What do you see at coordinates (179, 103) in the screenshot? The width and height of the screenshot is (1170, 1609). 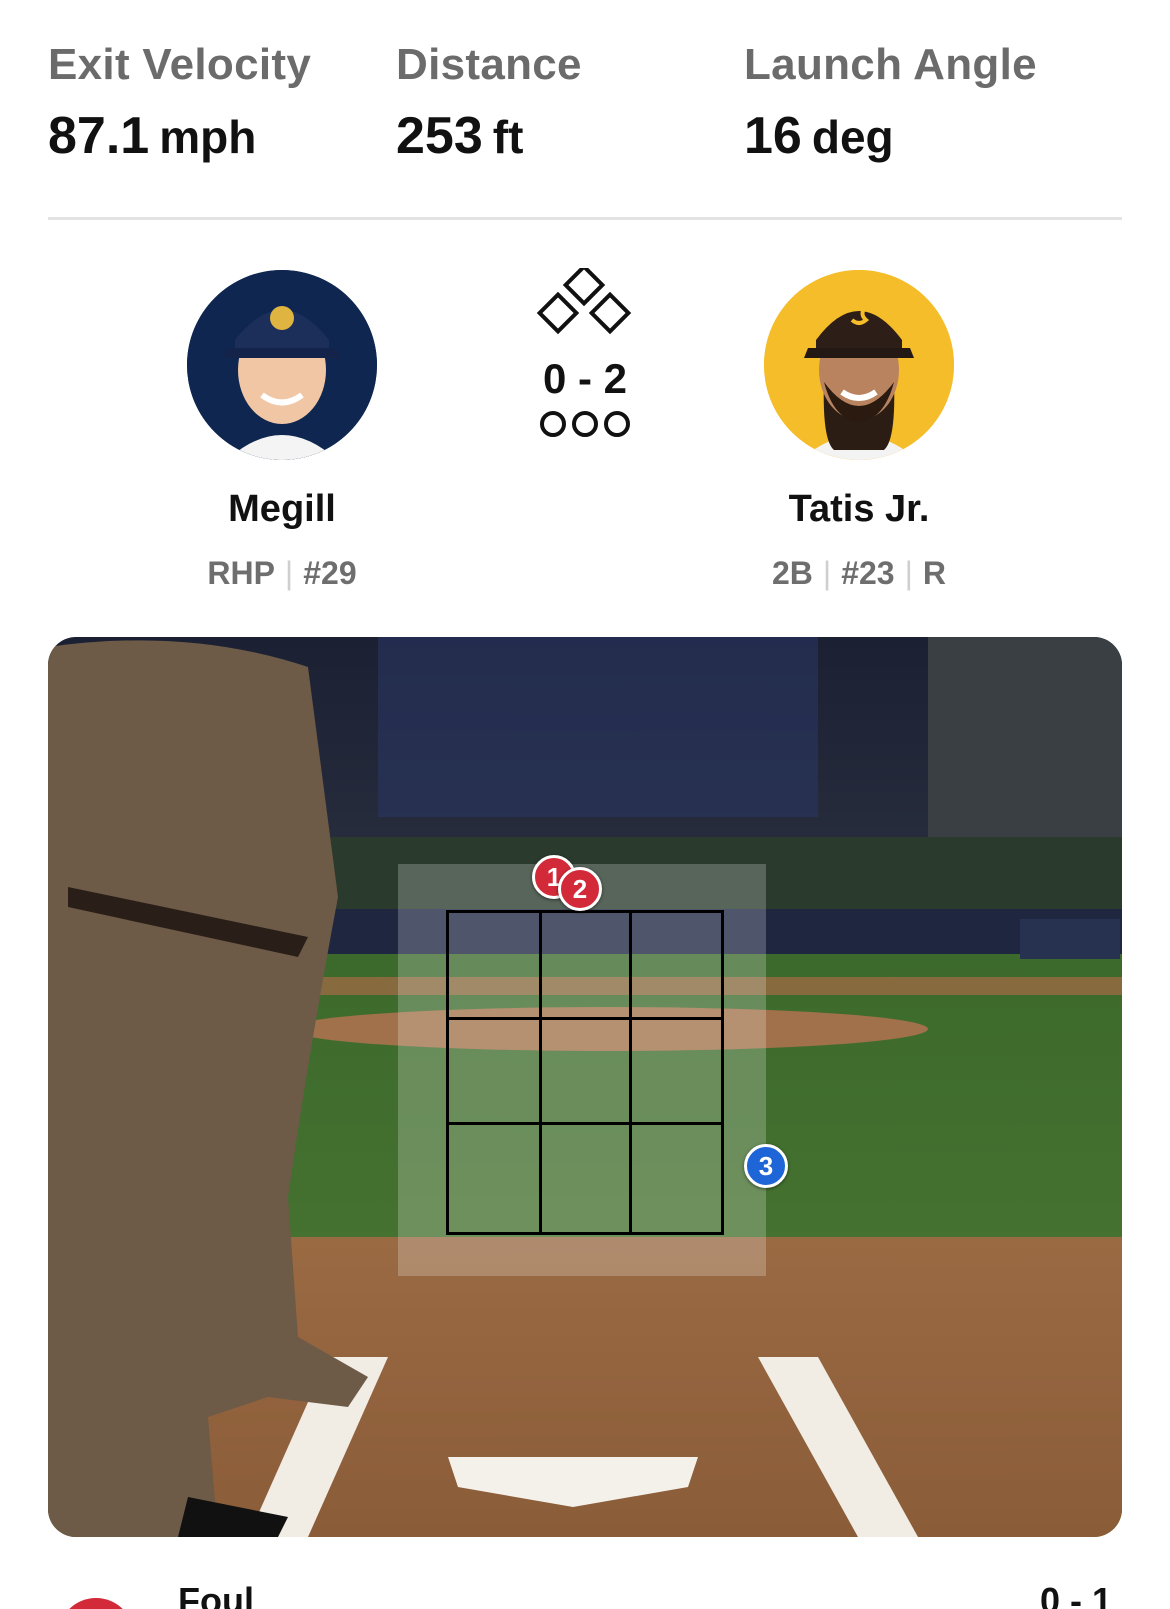 I see `stat-exit-velocity: Exit Velocity 87.1 mph` at bounding box center [179, 103].